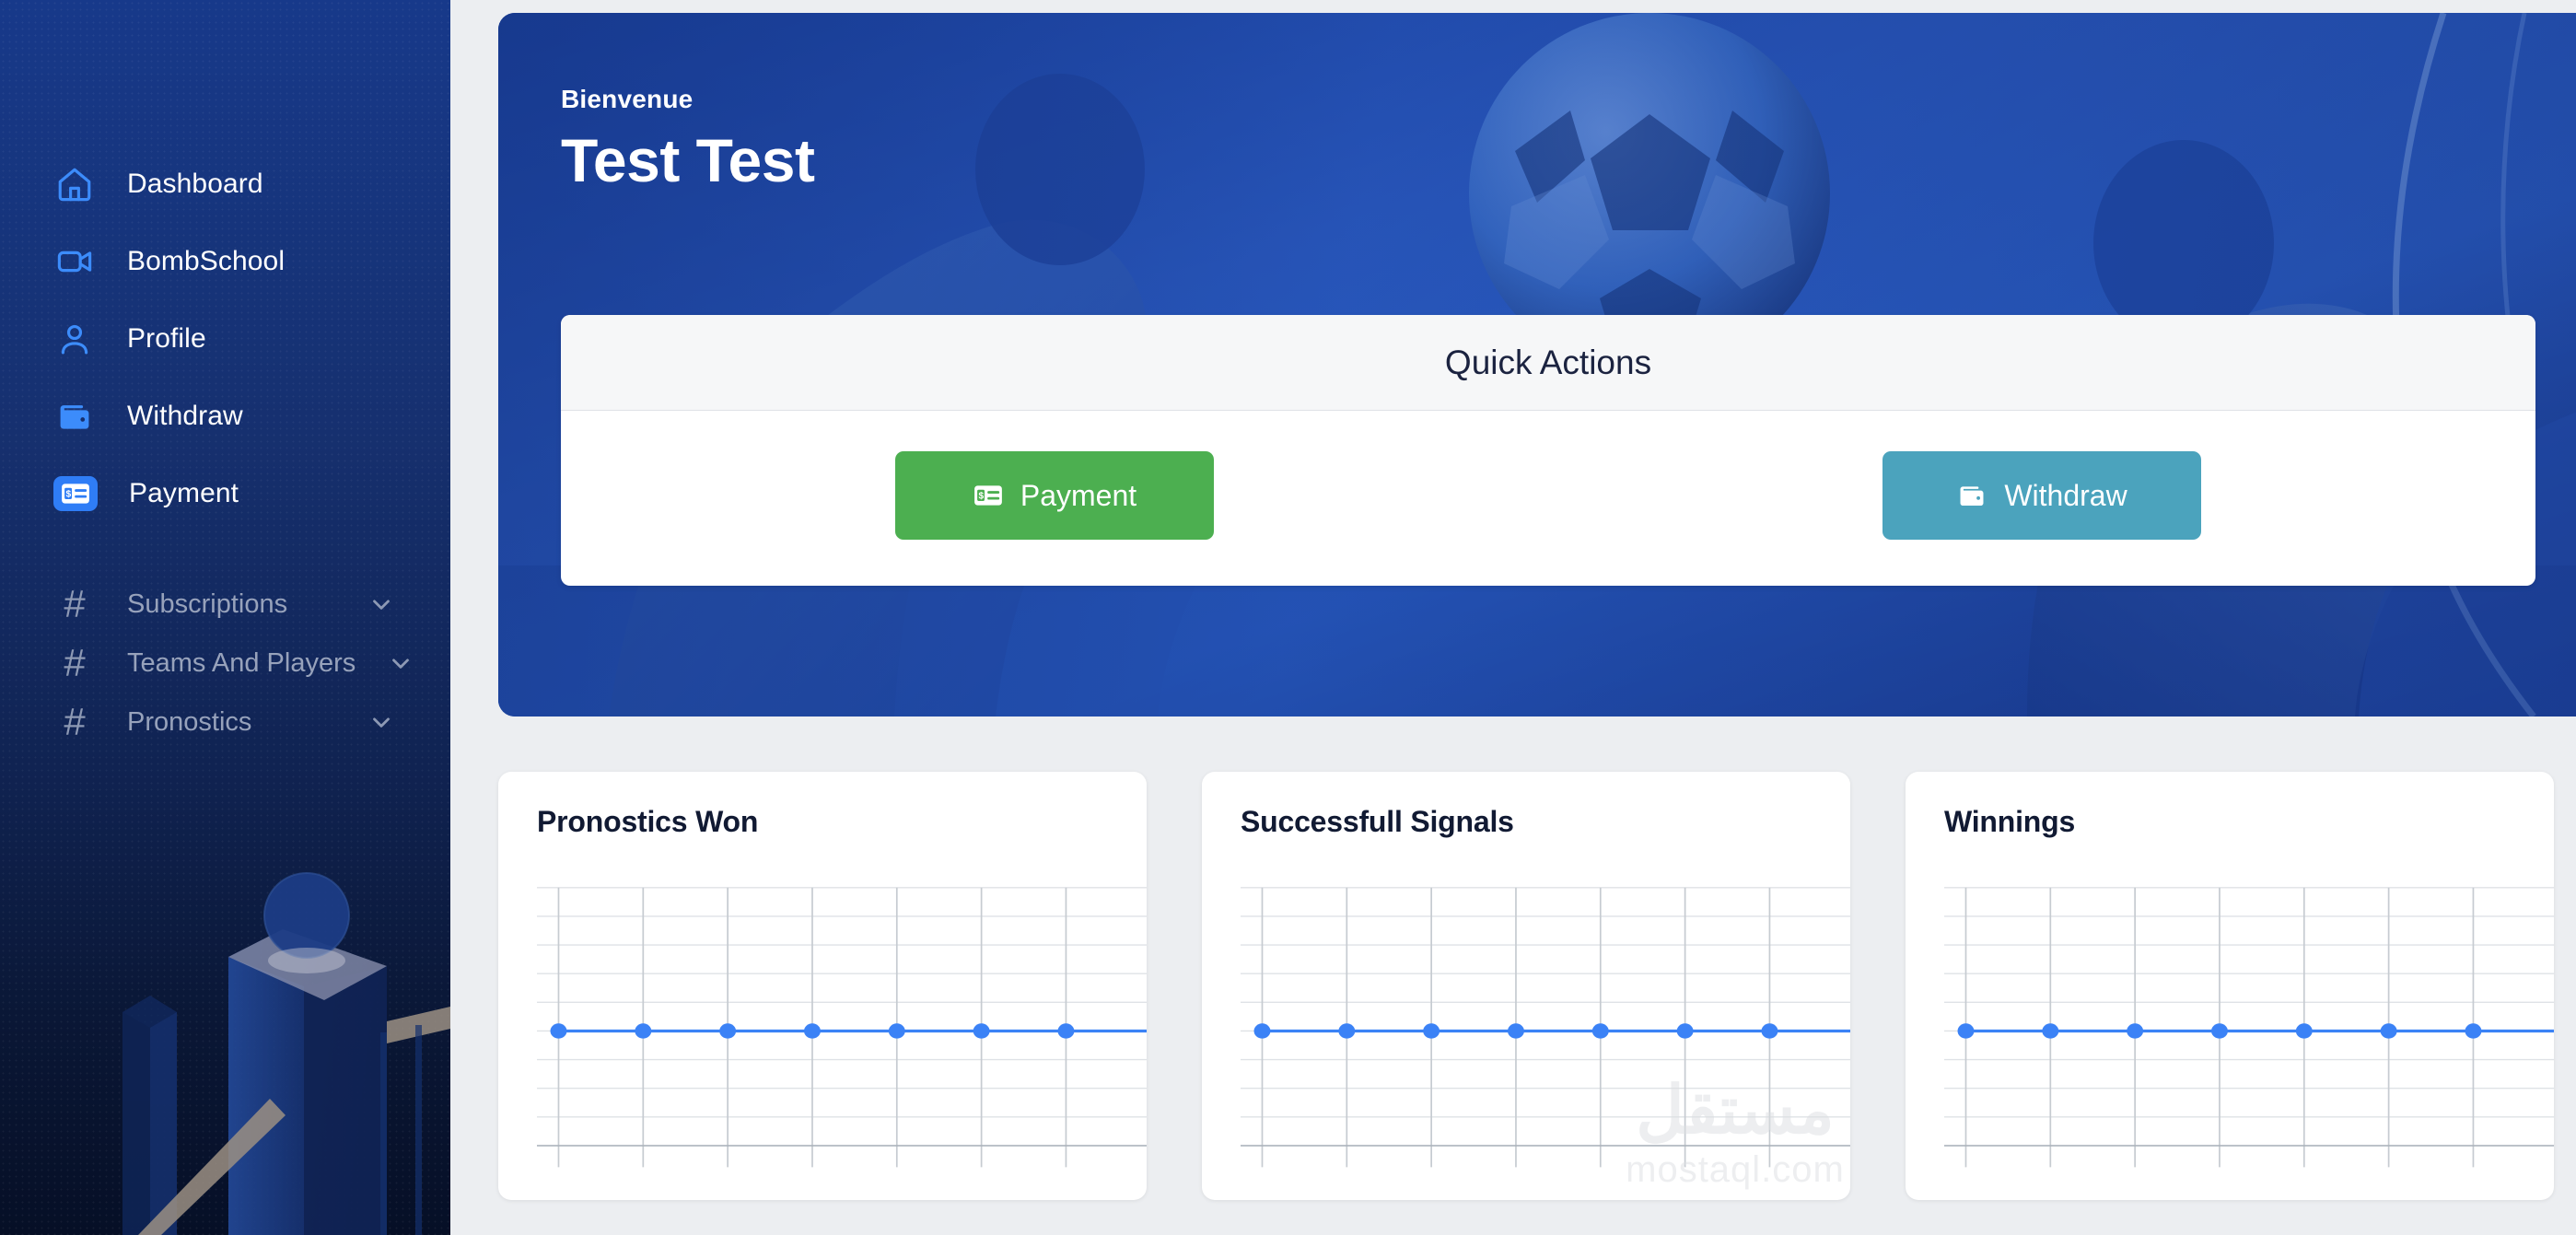 This screenshot has width=2576, height=1235. Describe the element at coordinates (1377, 821) in the screenshot. I see `stat-card-title: Successfull Signals` at that location.